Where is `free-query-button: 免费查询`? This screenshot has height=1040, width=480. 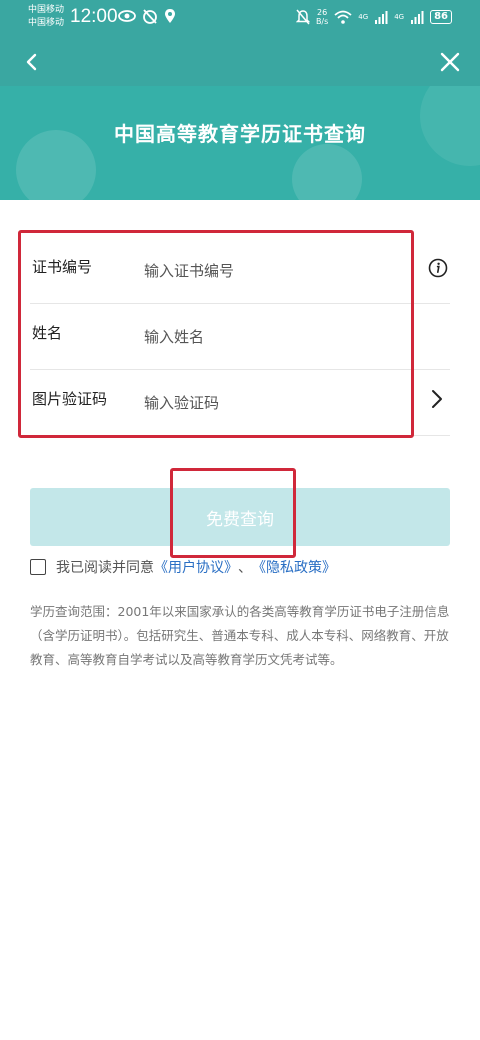
free-query-button: 免费查询 is located at coordinates (240, 517).